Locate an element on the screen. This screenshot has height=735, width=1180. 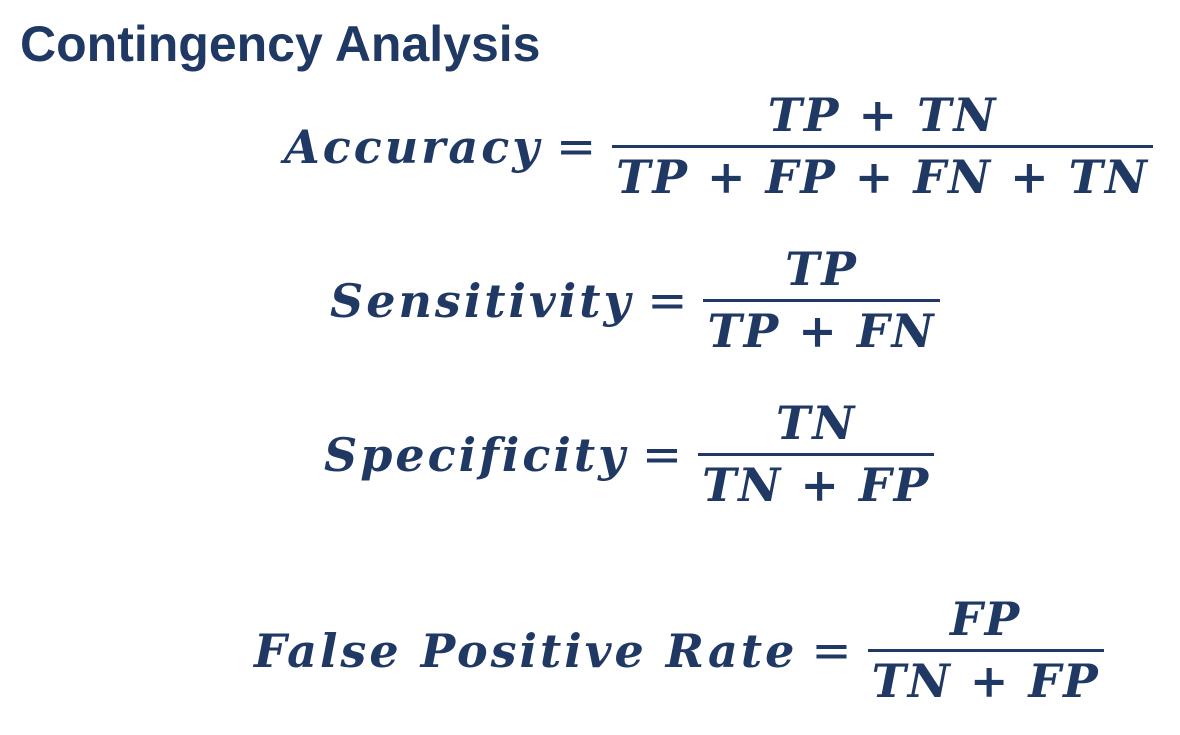
fraction: TP + TN TP + FP + FN + TN is located at coordinates (882, 146).